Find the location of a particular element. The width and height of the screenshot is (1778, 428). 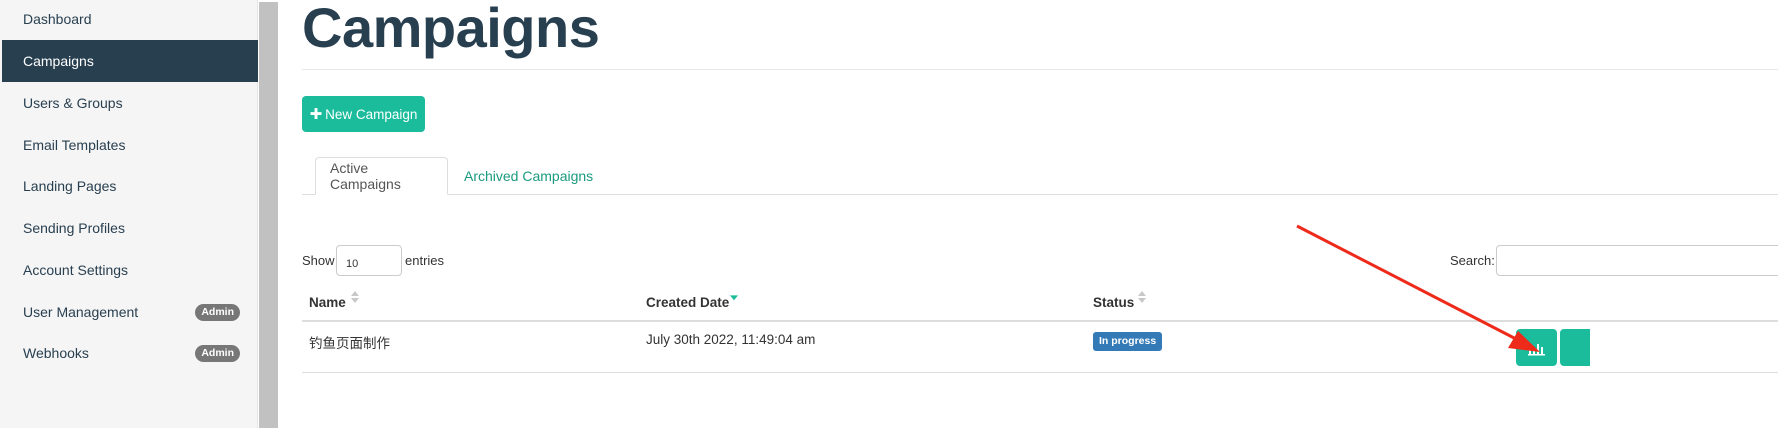

sidebar-item-label: Email Templates is located at coordinates (74, 145).